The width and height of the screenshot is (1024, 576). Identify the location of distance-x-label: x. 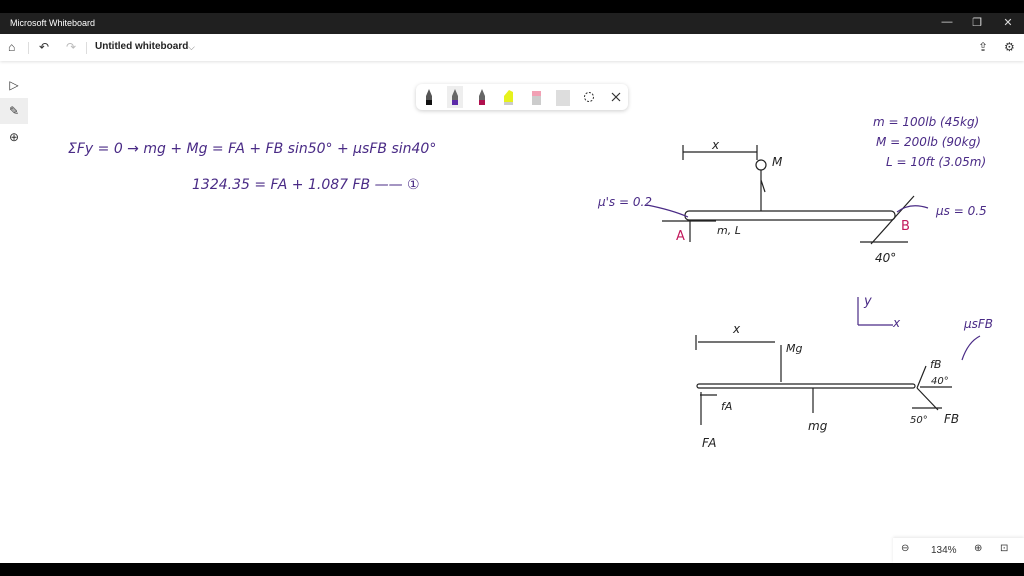
(715, 145).